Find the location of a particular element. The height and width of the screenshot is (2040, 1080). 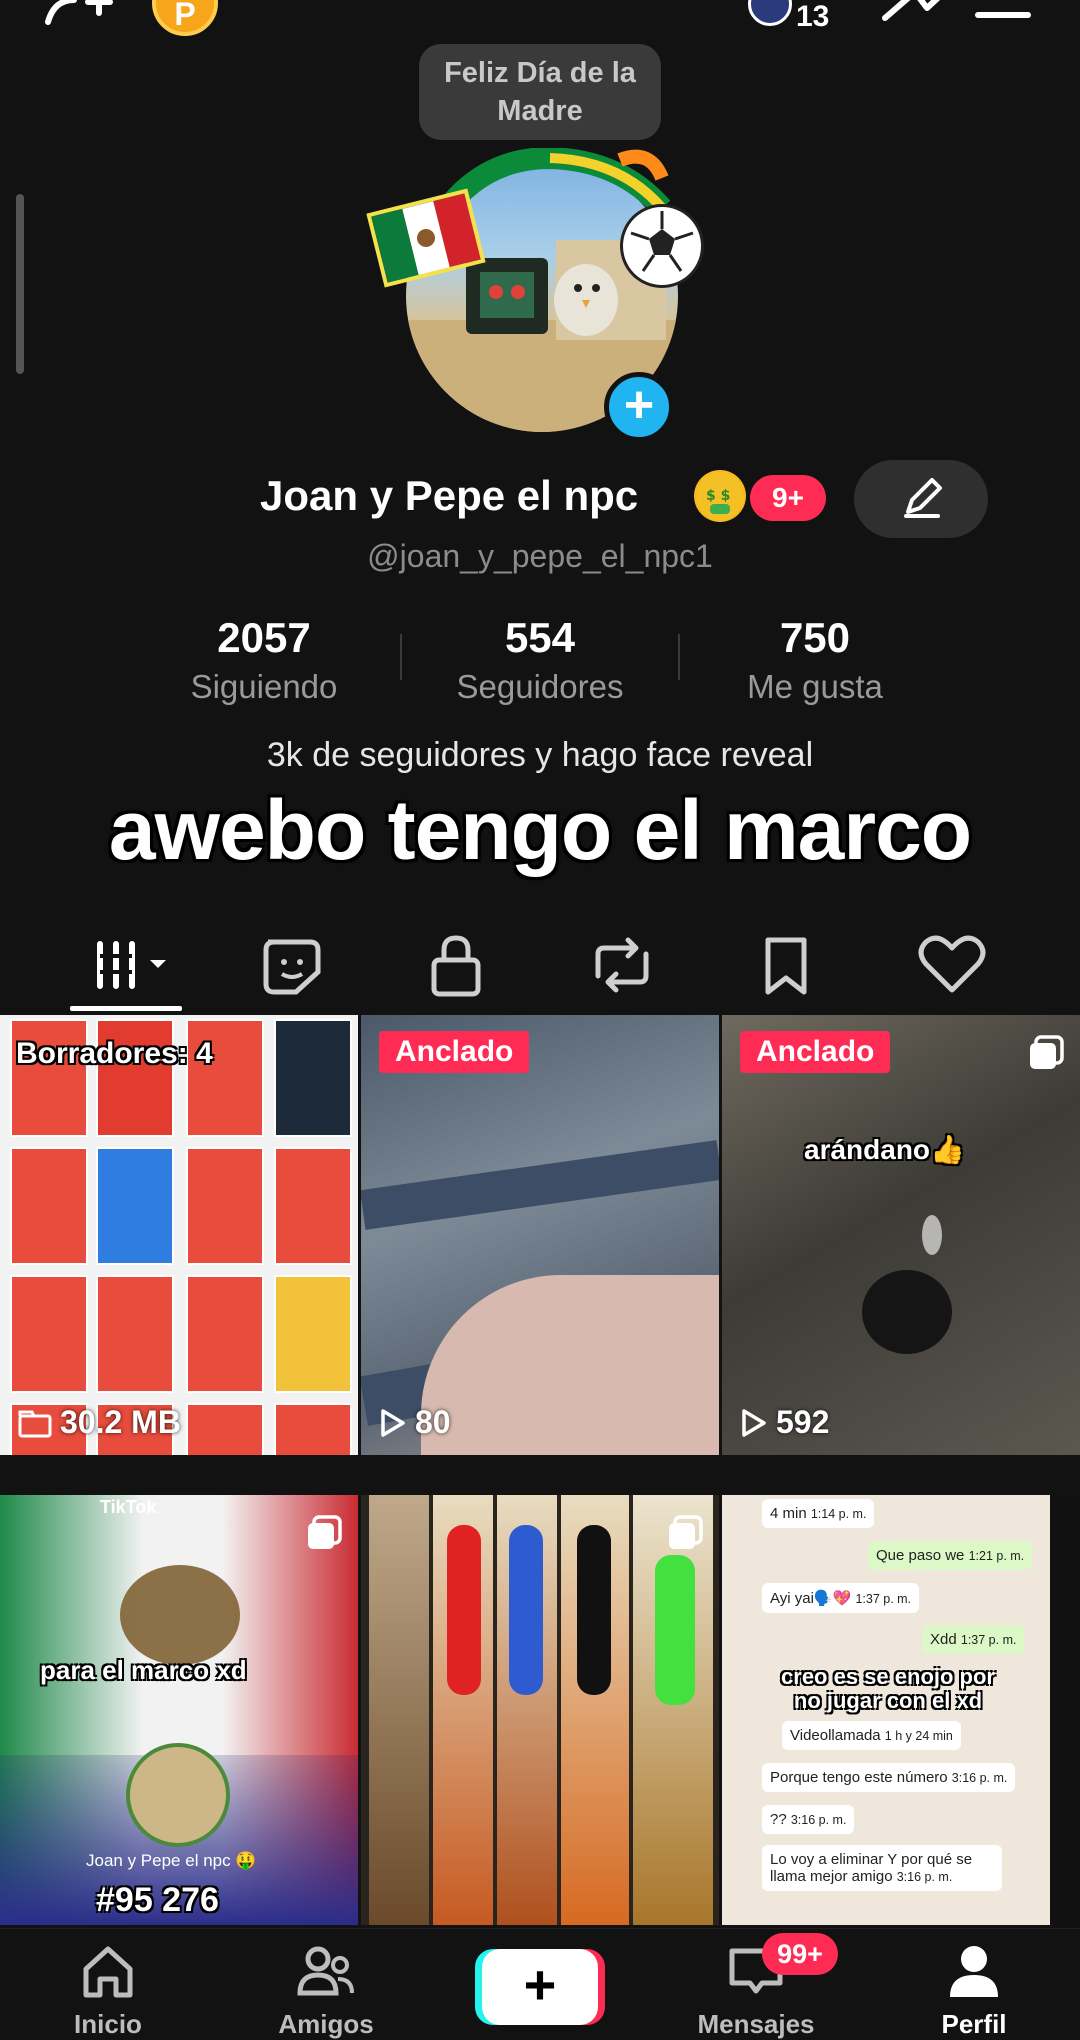

add-user-icon is located at coordinates (79, 16).